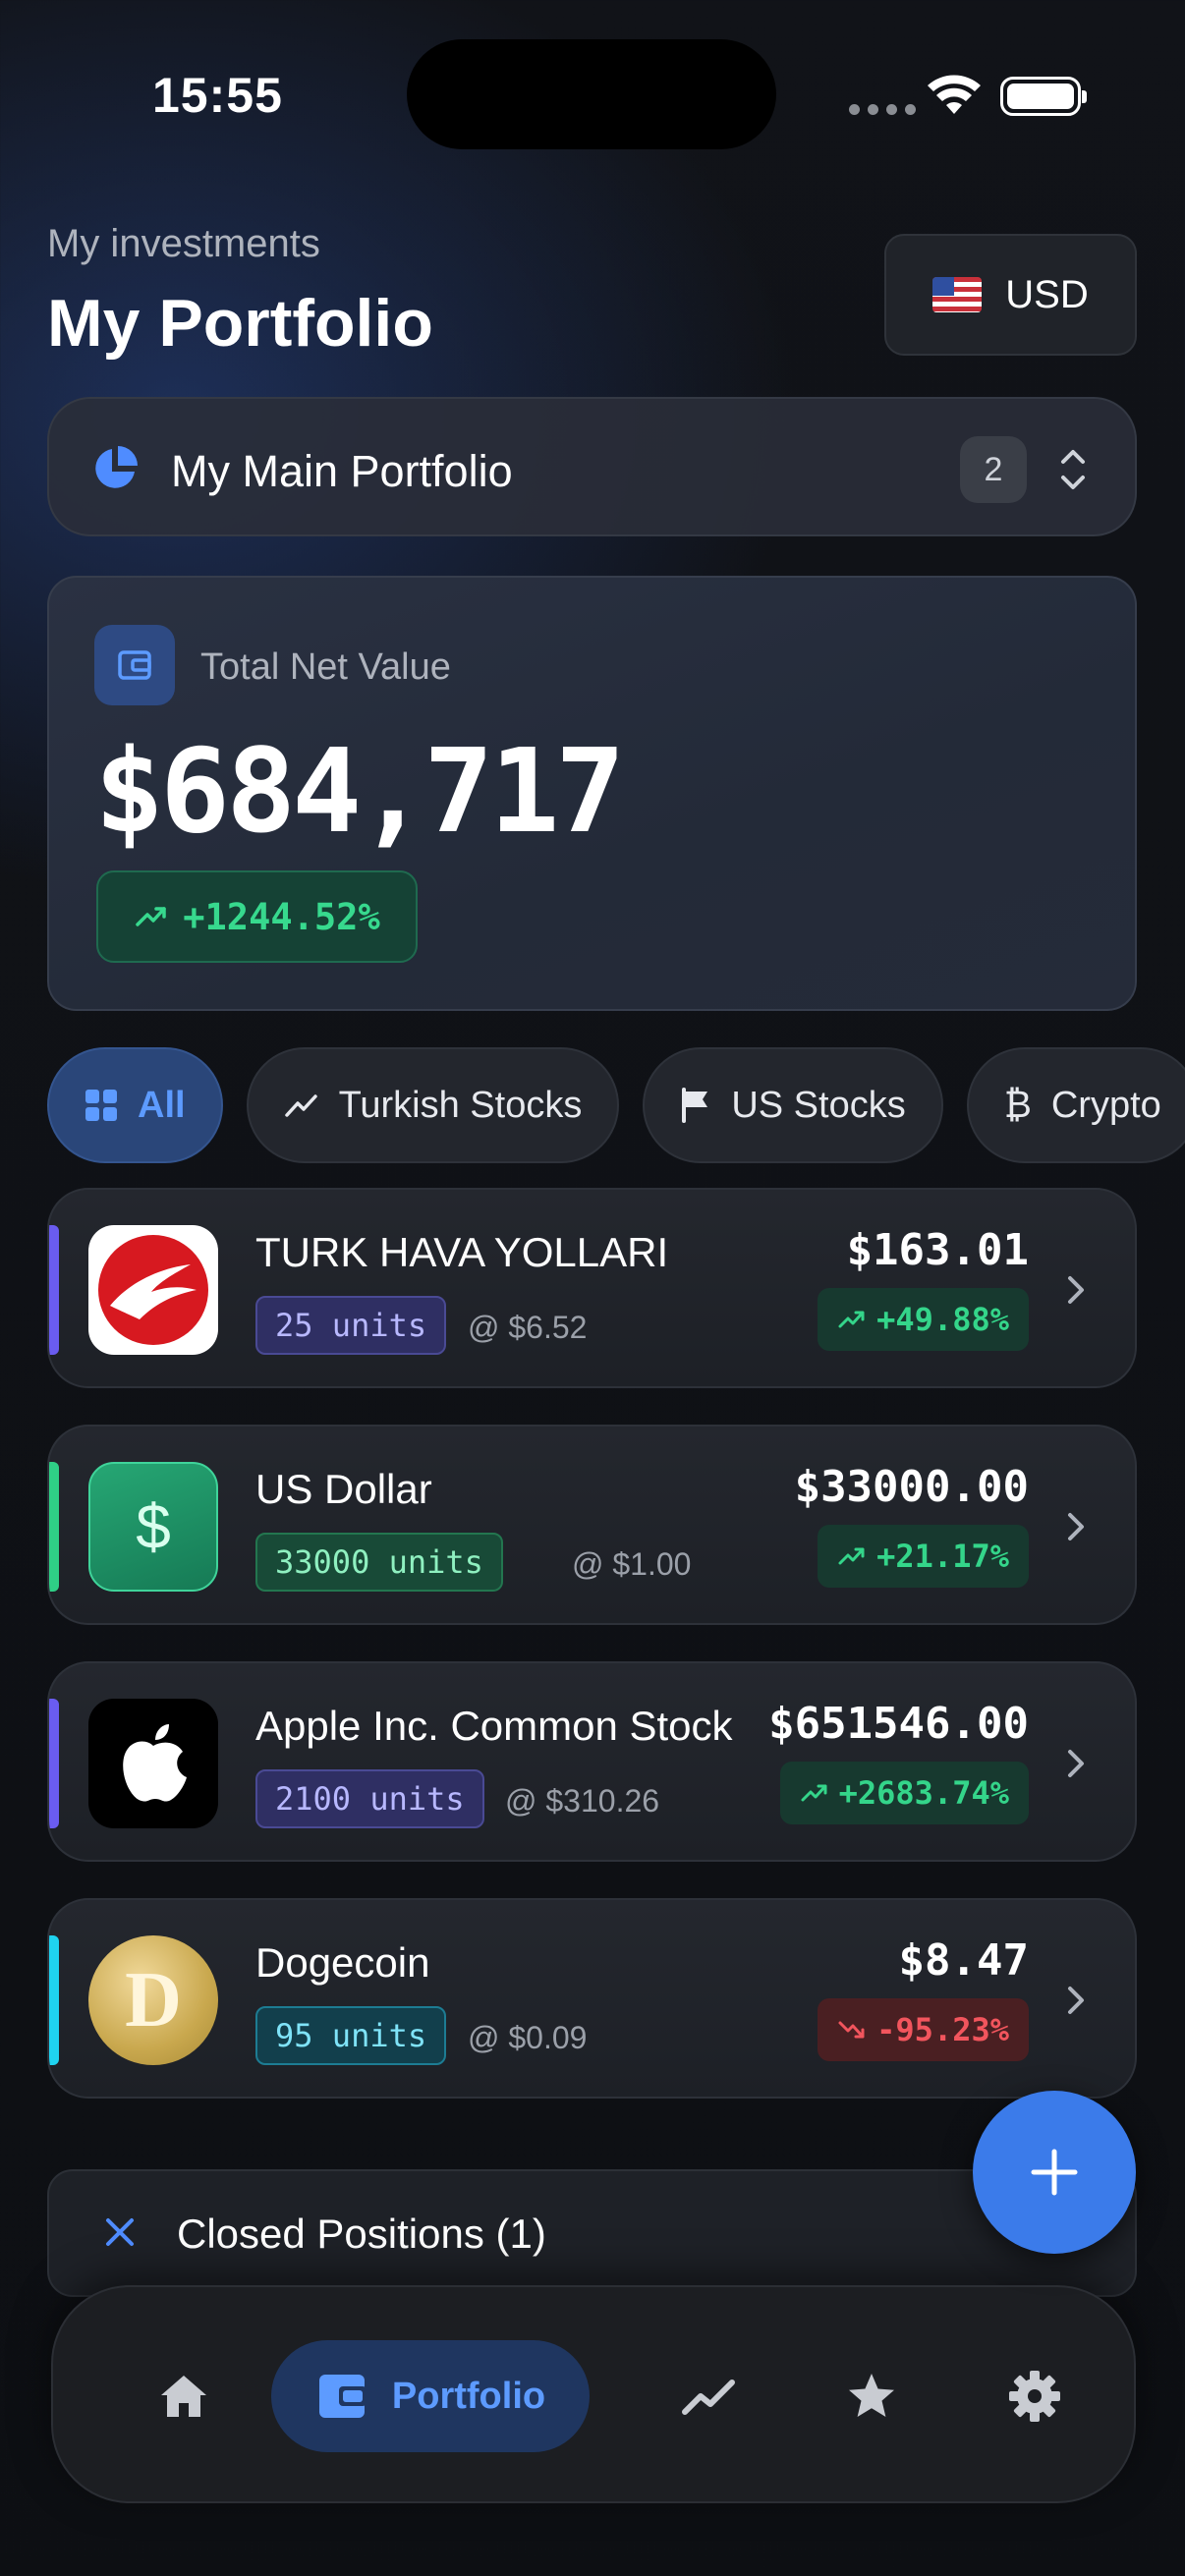 The height and width of the screenshot is (2576, 1185). What do you see at coordinates (1044, 96) in the screenshot?
I see `battery-icon` at bounding box center [1044, 96].